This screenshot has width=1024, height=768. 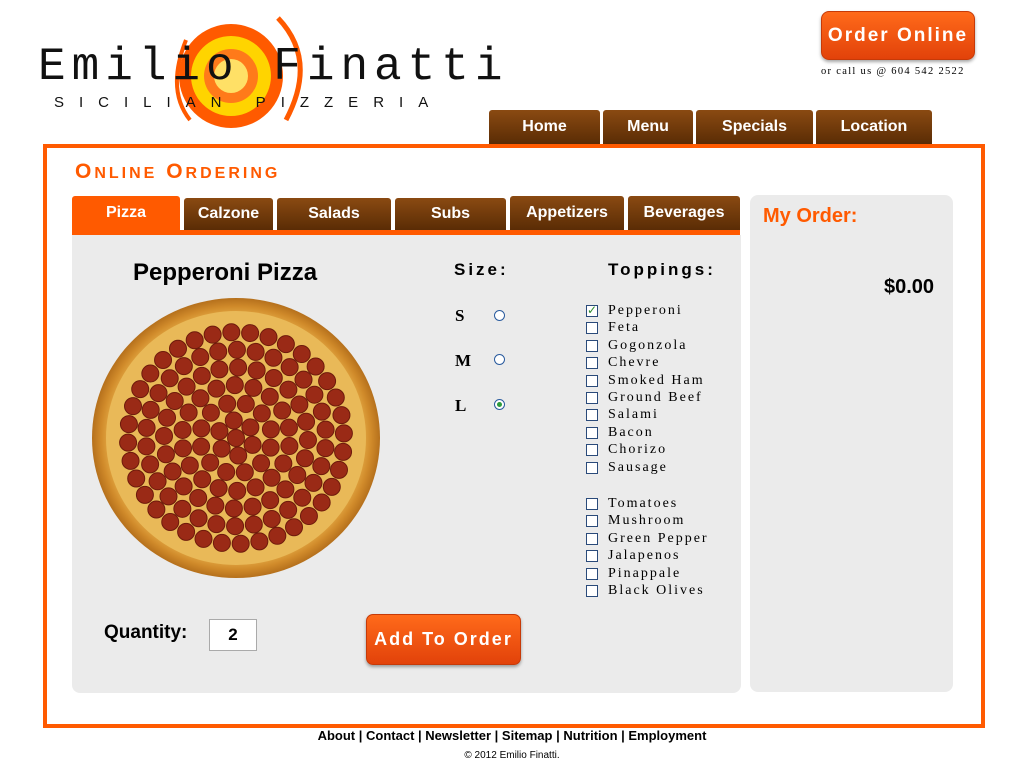 What do you see at coordinates (458, 735) in the screenshot?
I see `footer-link-newsletter: Newsletter` at bounding box center [458, 735].